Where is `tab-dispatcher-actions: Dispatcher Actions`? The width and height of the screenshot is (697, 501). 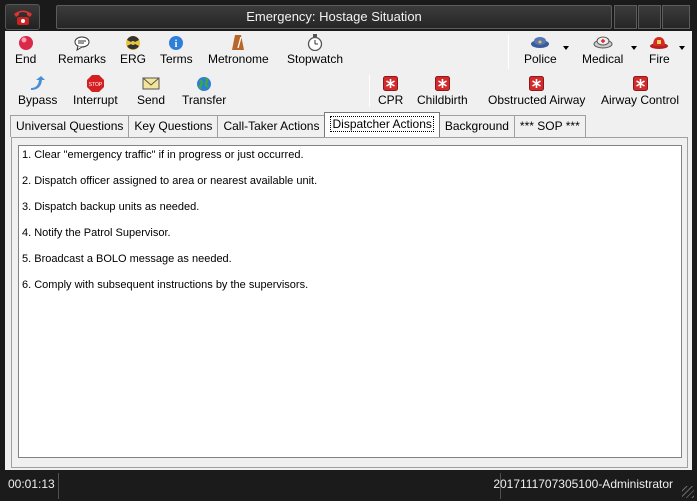 tab-dispatcher-actions: Dispatcher Actions is located at coordinates (382, 124).